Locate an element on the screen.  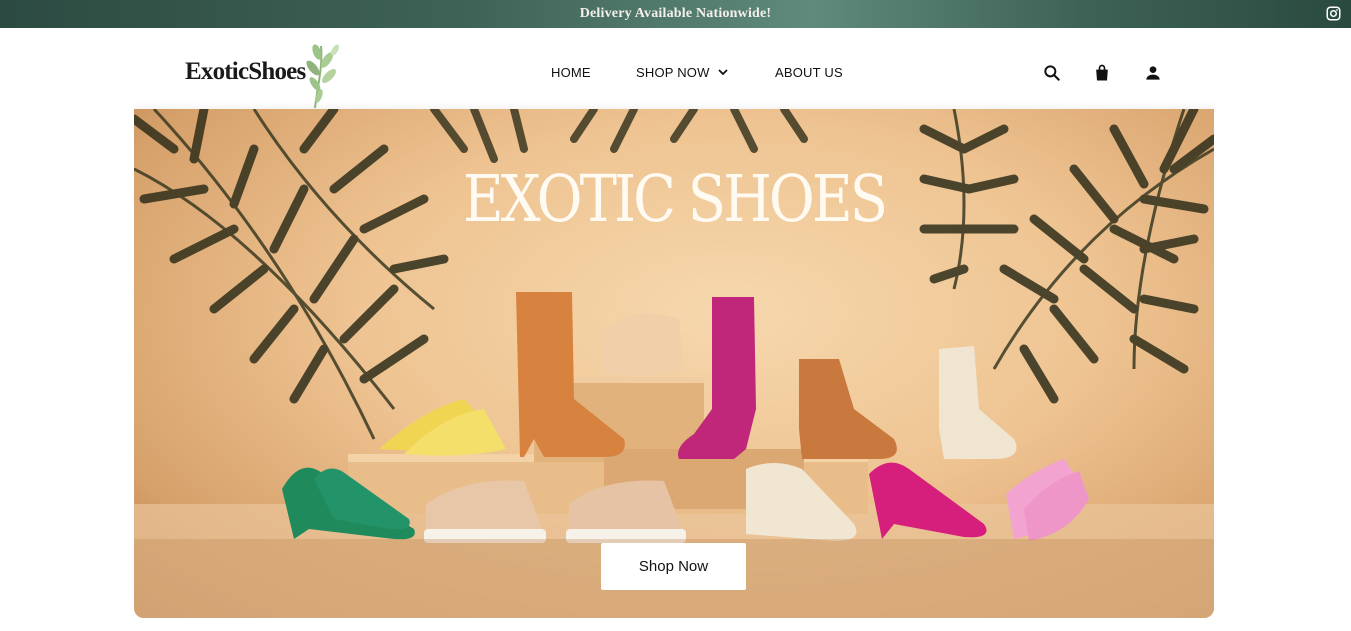
palm-shadow-top is located at coordinates (619, 136).